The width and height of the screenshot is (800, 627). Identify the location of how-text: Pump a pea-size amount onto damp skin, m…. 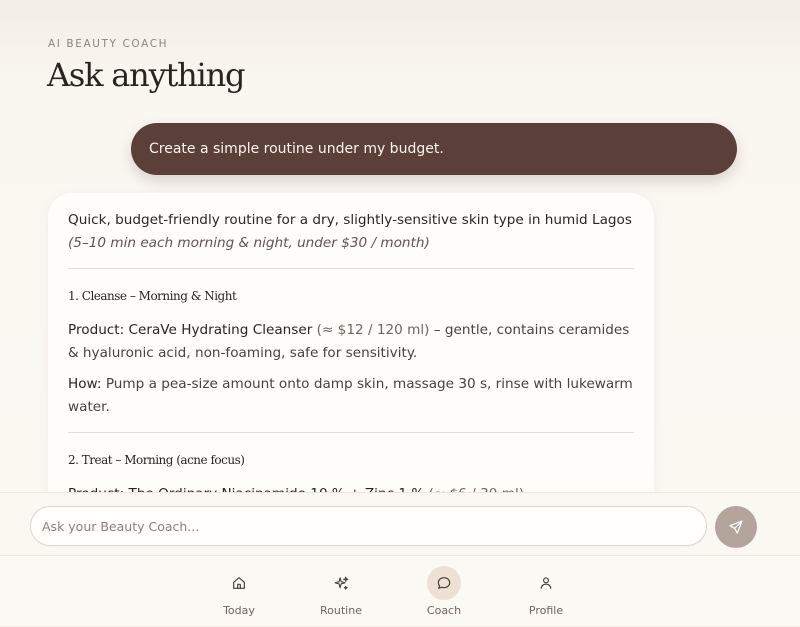
(350, 395).